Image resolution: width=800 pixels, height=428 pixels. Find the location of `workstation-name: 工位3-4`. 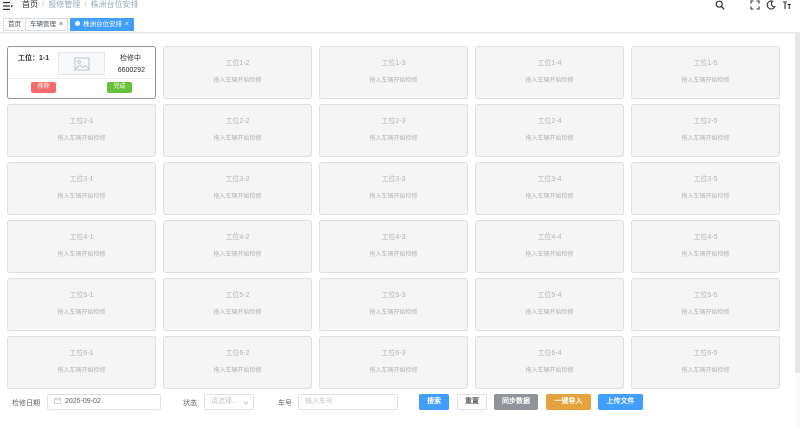

workstation-name: 工位3-4 is located at coordinates (549, 179).